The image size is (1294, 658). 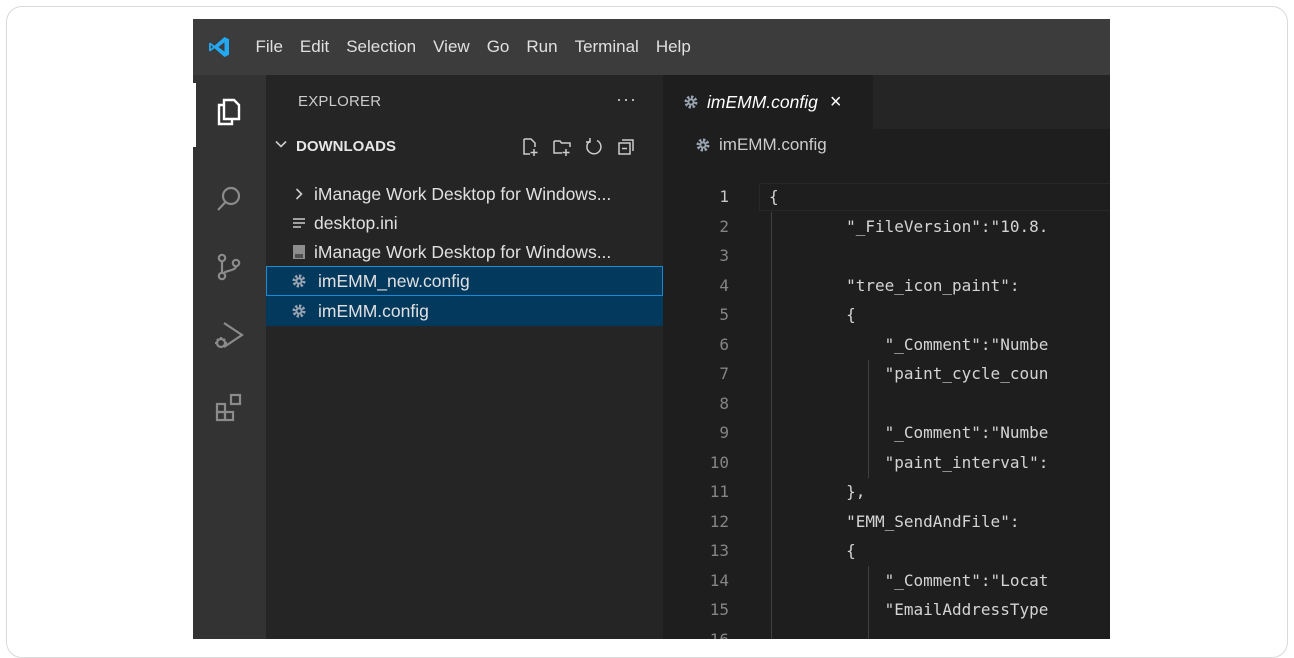 I want to click on code-text: "paint_interval":, so click(x=909, y=462).